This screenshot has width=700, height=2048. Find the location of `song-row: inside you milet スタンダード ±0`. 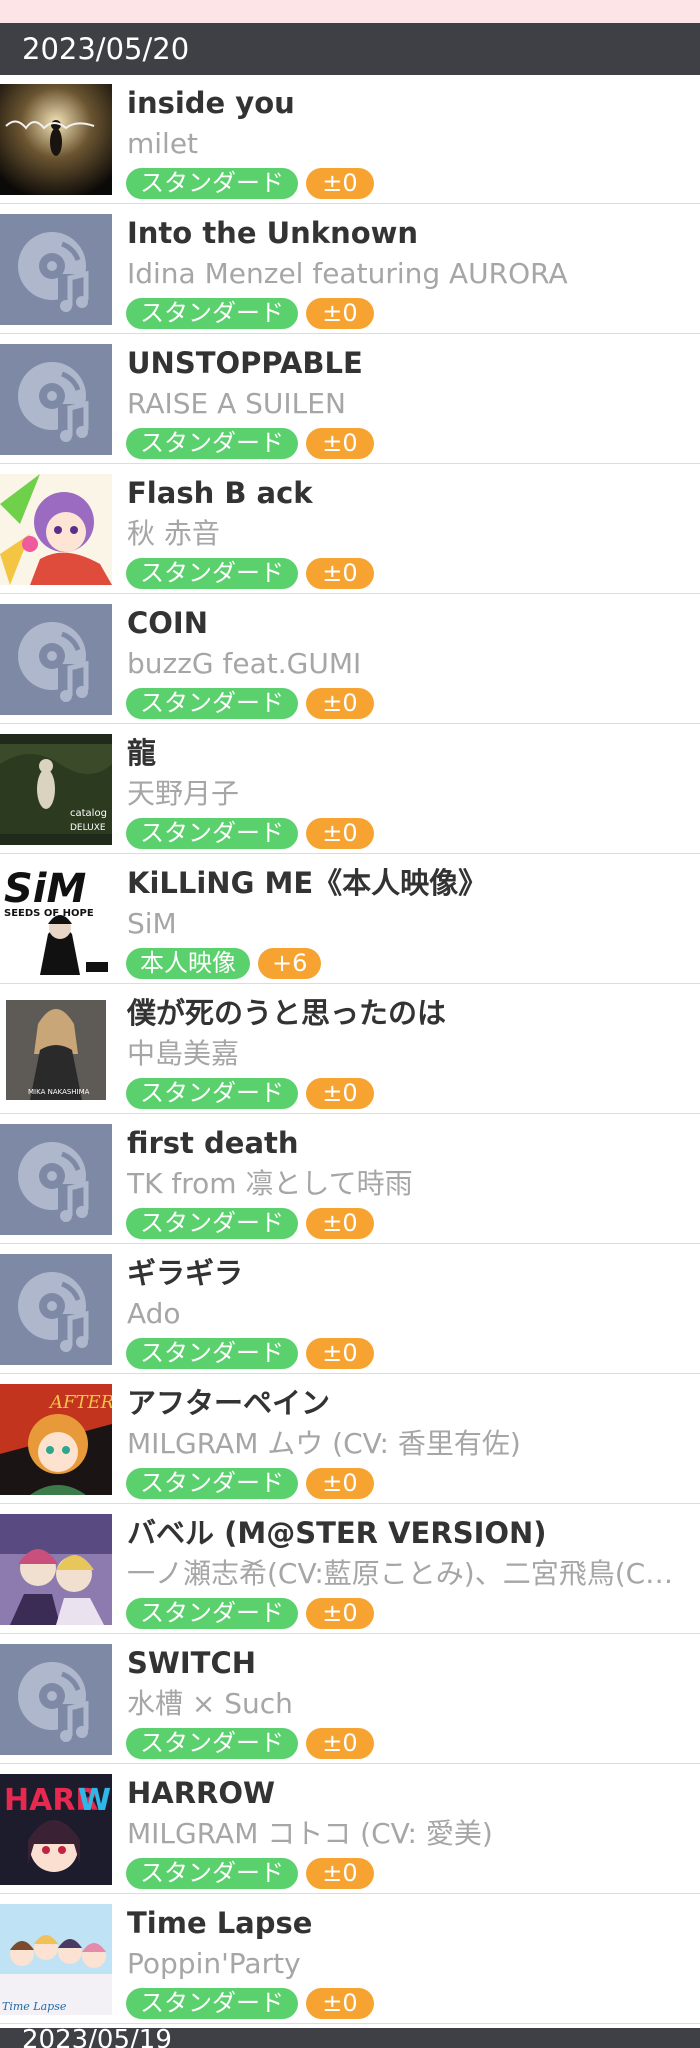

song-row: inside you milet スタンダード ±0 is located at coordinates (350, 139).